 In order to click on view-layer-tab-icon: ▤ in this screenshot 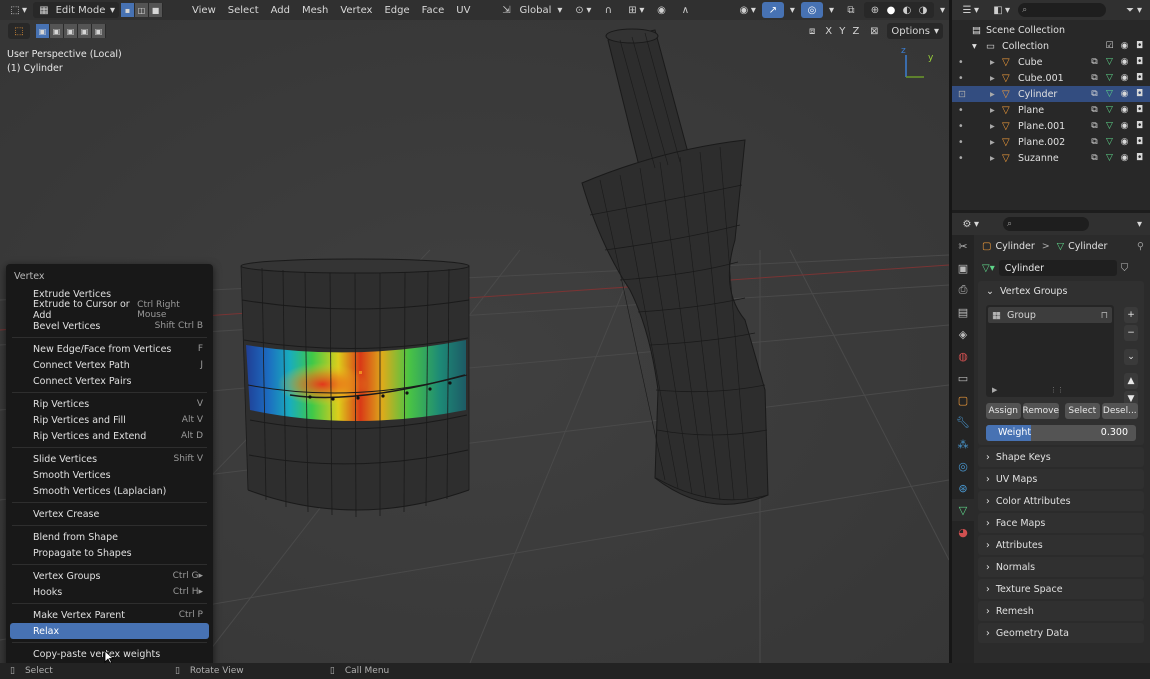, I will do `click(963, 312)`.